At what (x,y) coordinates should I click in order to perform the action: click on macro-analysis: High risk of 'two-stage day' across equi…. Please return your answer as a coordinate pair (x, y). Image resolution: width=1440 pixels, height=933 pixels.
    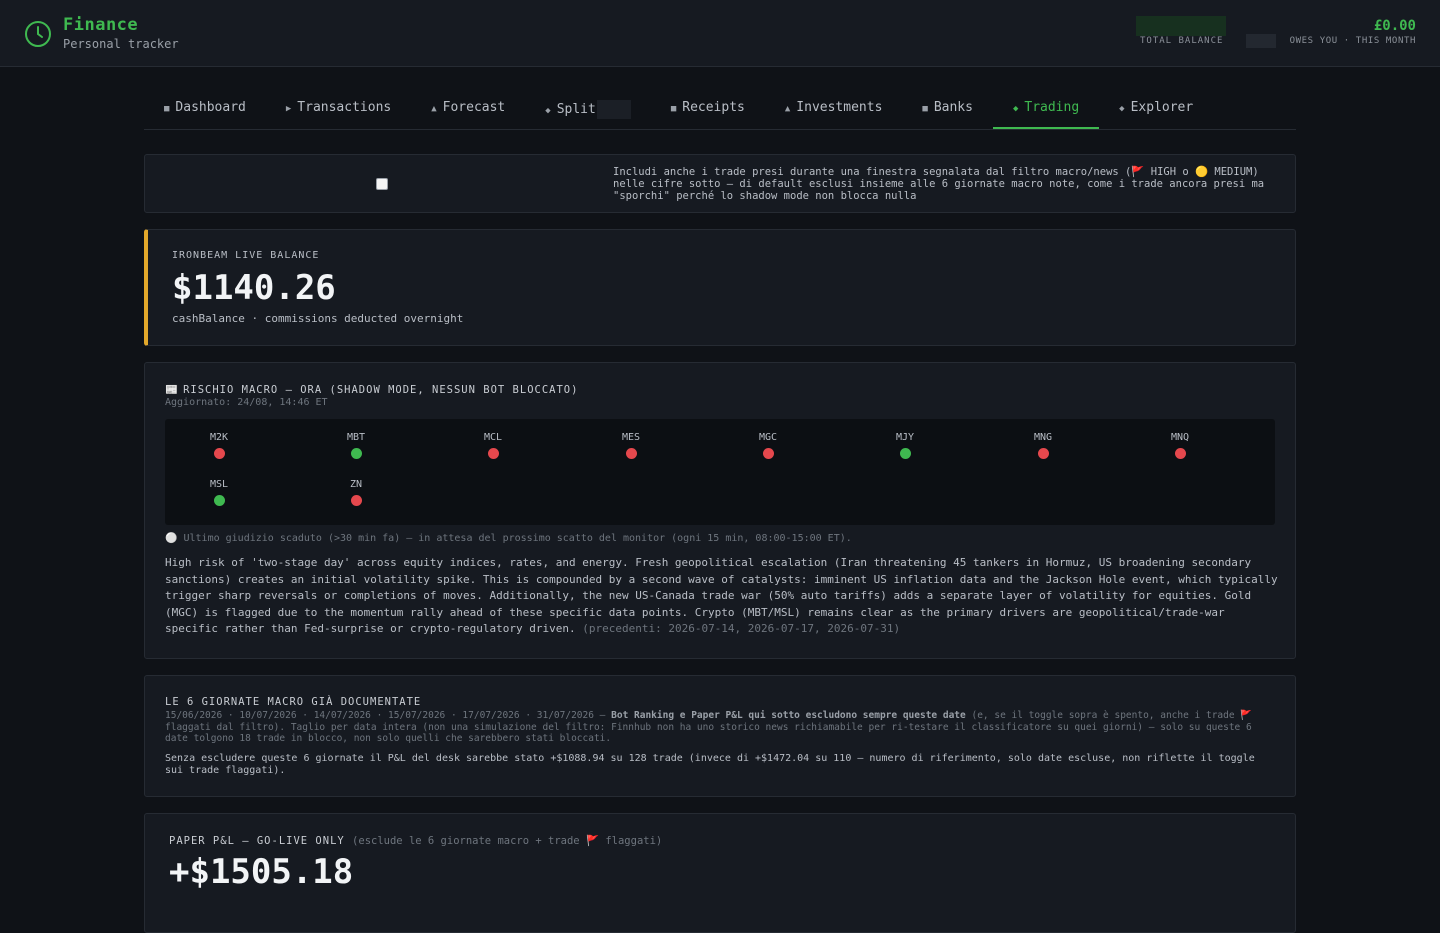
    Looking at the image, I should click on (722, 596).